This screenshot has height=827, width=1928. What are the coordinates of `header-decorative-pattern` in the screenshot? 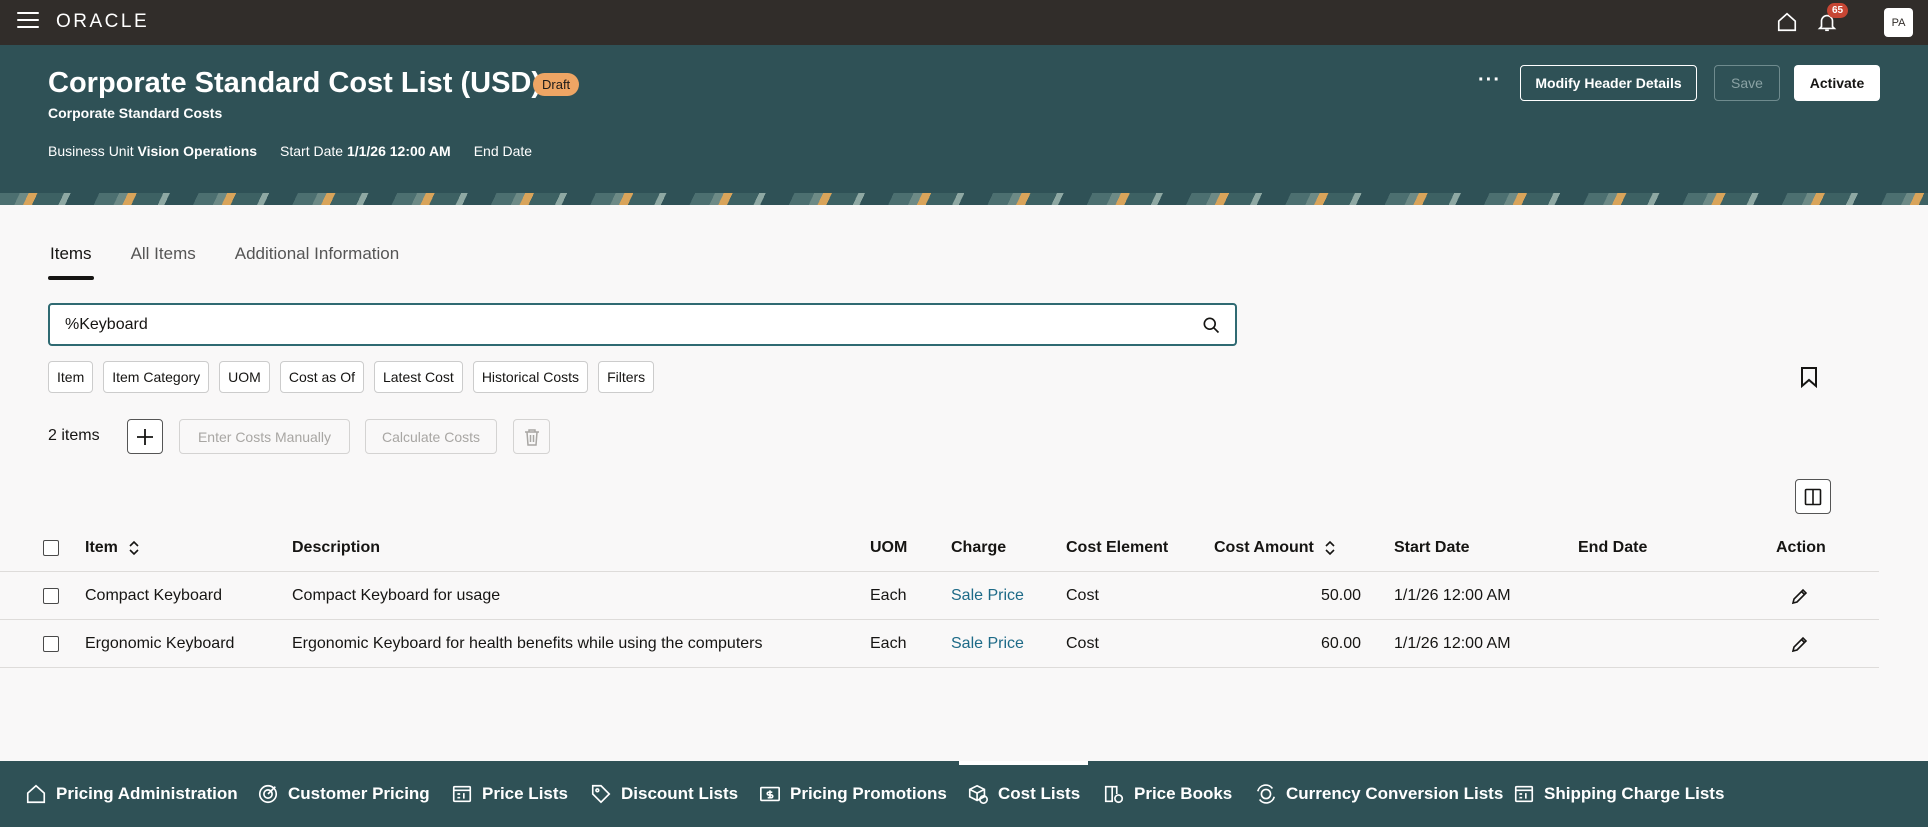 It's located at (964, 199).